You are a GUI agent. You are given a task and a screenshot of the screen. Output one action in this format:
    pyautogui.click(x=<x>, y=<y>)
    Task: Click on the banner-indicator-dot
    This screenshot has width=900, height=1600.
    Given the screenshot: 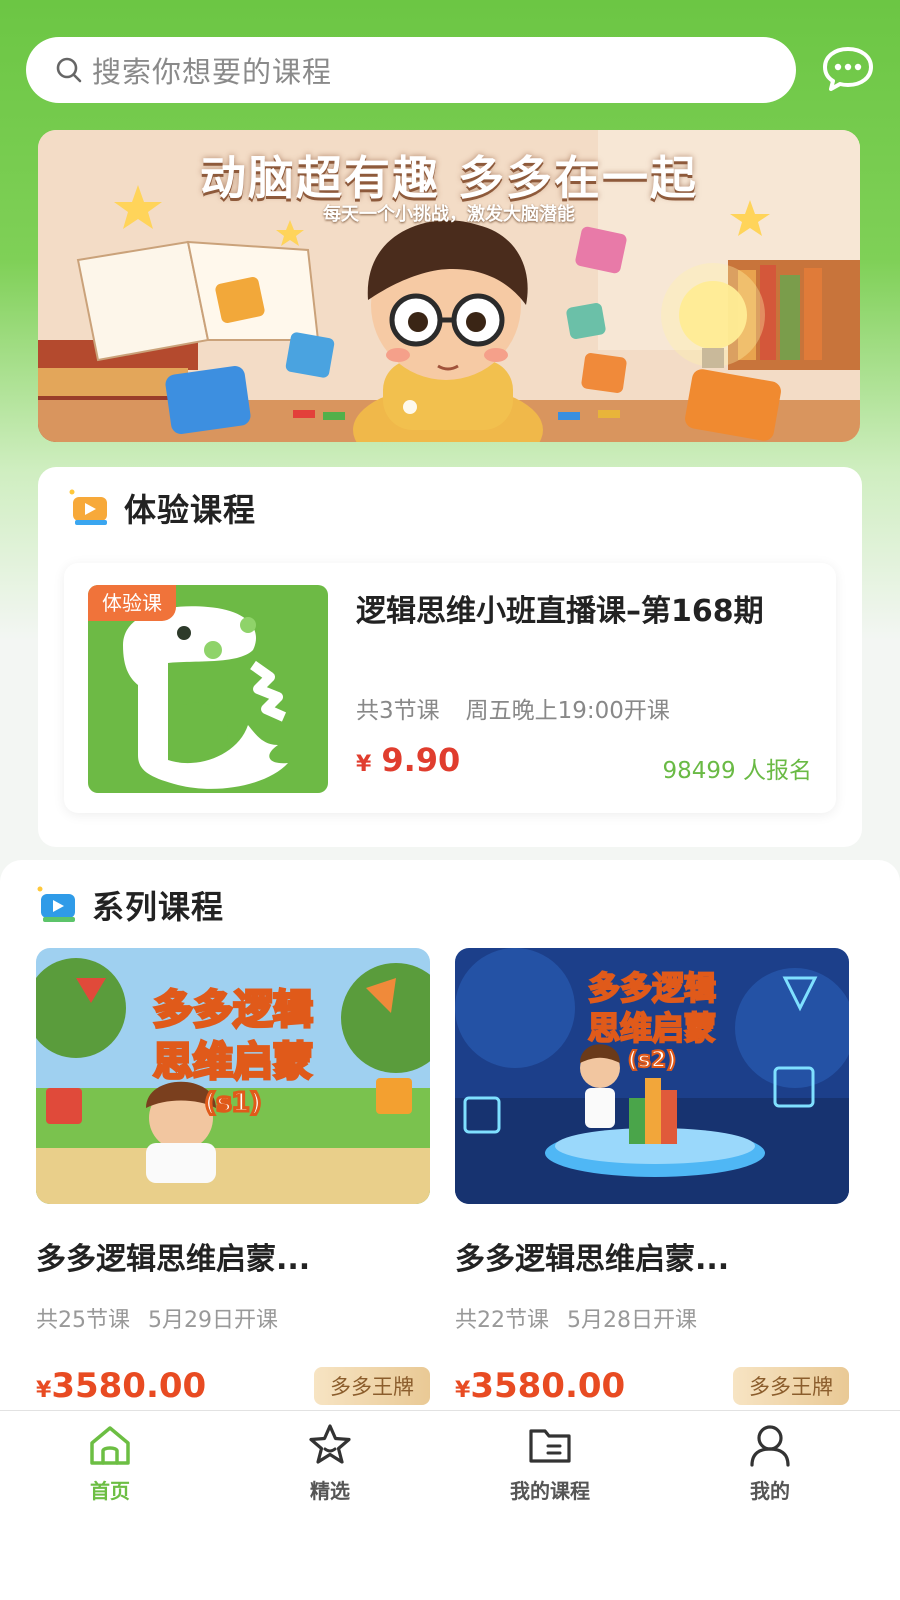 What is the action you would take?
    pyautogui.click(x=410, y=407)
    